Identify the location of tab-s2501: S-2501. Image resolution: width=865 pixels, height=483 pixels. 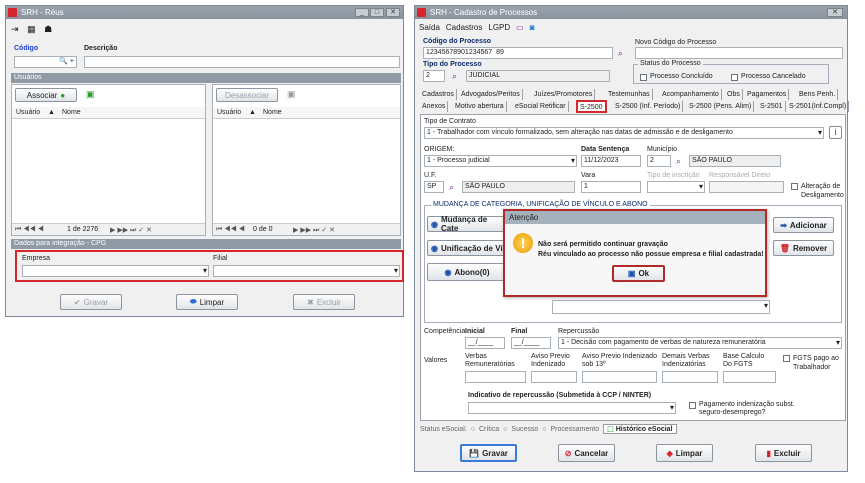
(772, 106).